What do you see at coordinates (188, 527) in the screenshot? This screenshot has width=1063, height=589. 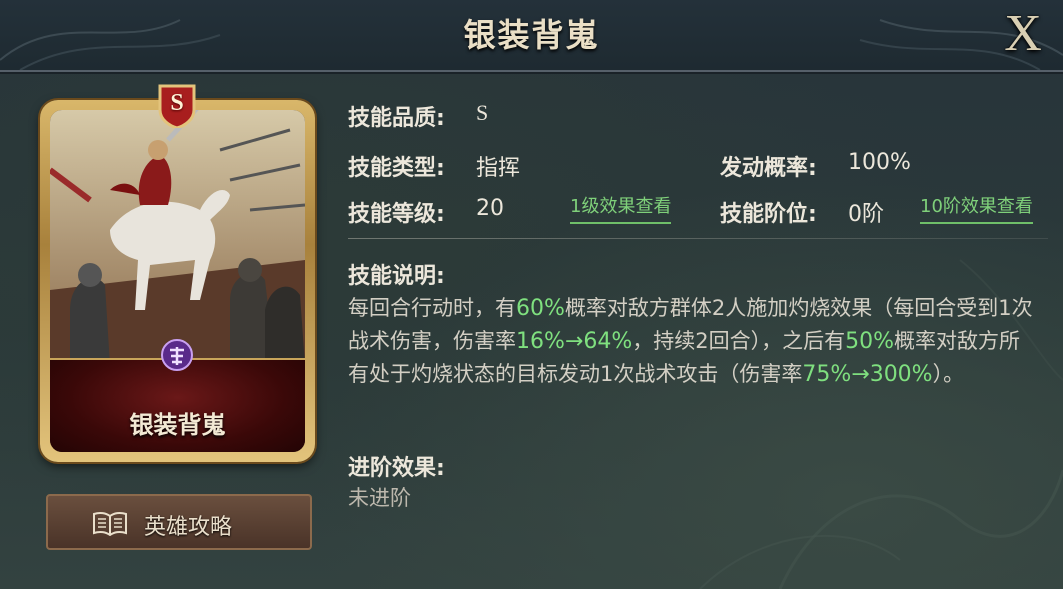 I see `hero-guide-label: 英雄攻略` at bounding box center [188, 527].